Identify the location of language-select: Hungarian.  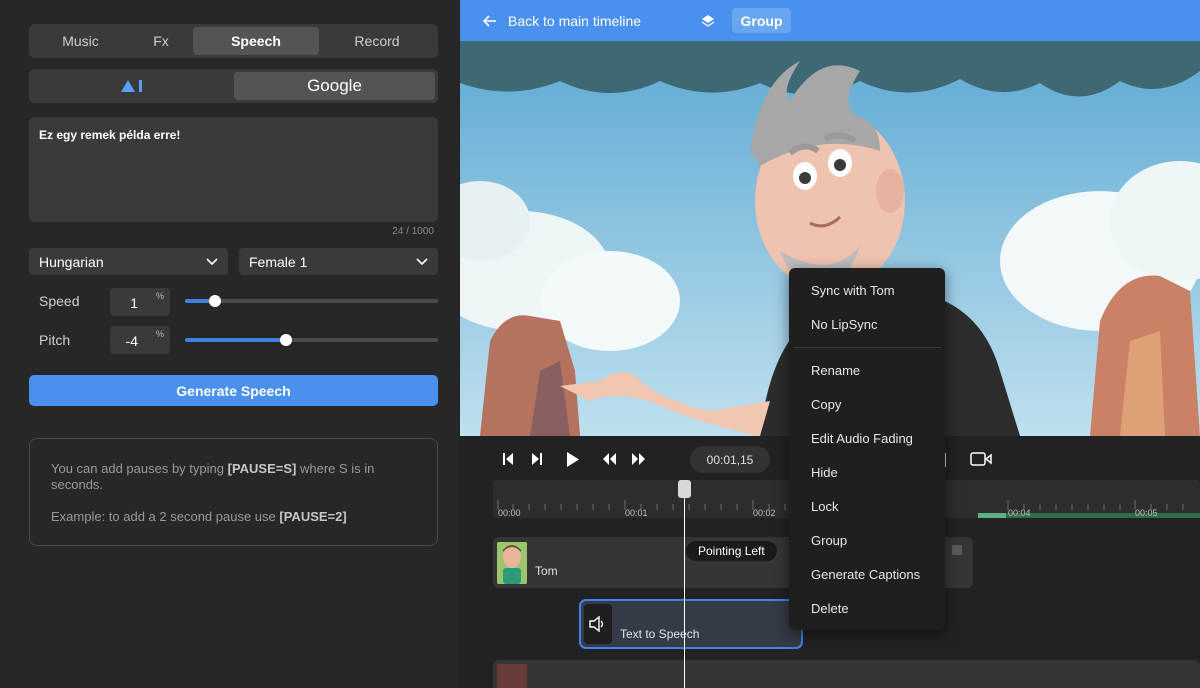
(128, 261).